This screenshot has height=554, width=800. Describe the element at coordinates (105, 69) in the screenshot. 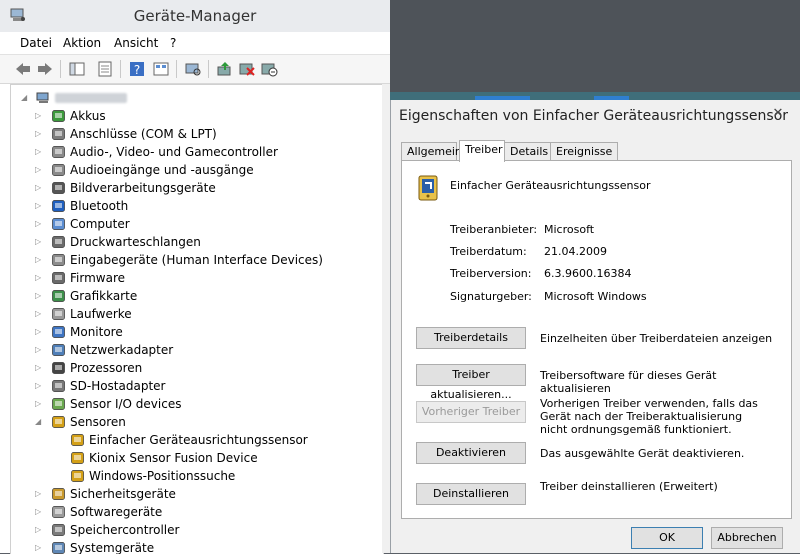

I see `properties-icon` at that location.